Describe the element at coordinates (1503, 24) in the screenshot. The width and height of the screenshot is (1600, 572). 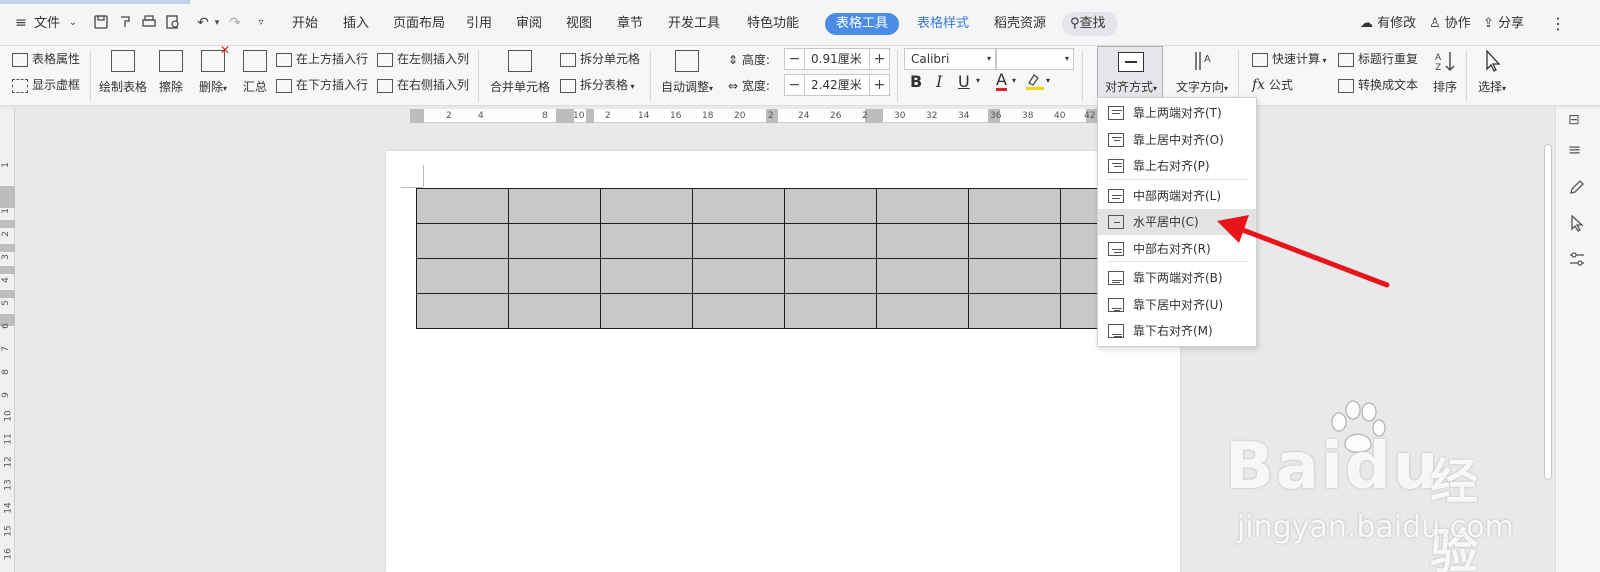
I see `share-button: ⇪ 分享` at that location.